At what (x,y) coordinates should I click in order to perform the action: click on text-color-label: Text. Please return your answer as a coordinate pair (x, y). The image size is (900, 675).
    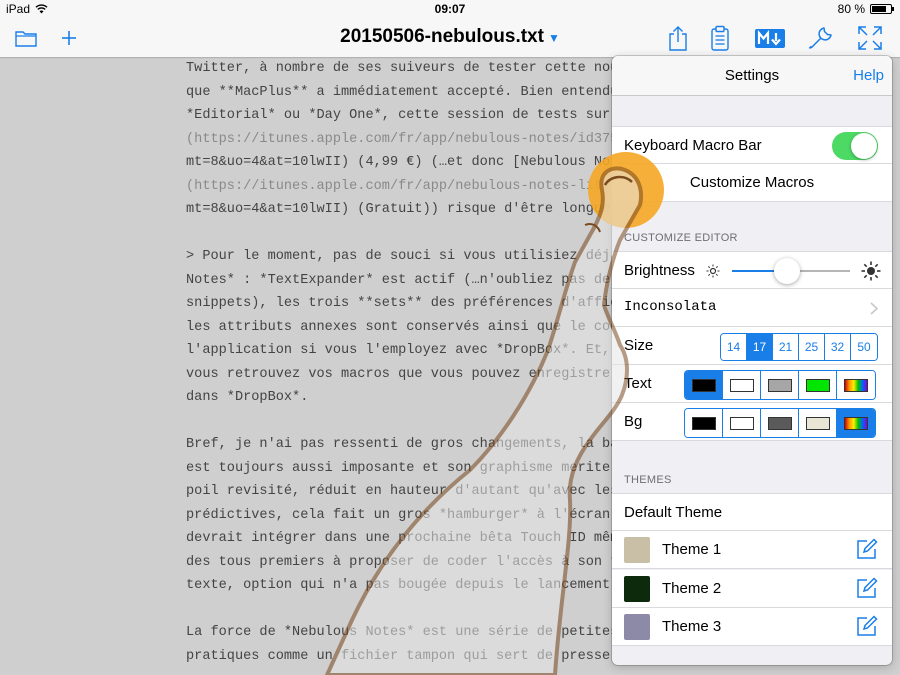
    Looking at the image, I should click on (638, 383).